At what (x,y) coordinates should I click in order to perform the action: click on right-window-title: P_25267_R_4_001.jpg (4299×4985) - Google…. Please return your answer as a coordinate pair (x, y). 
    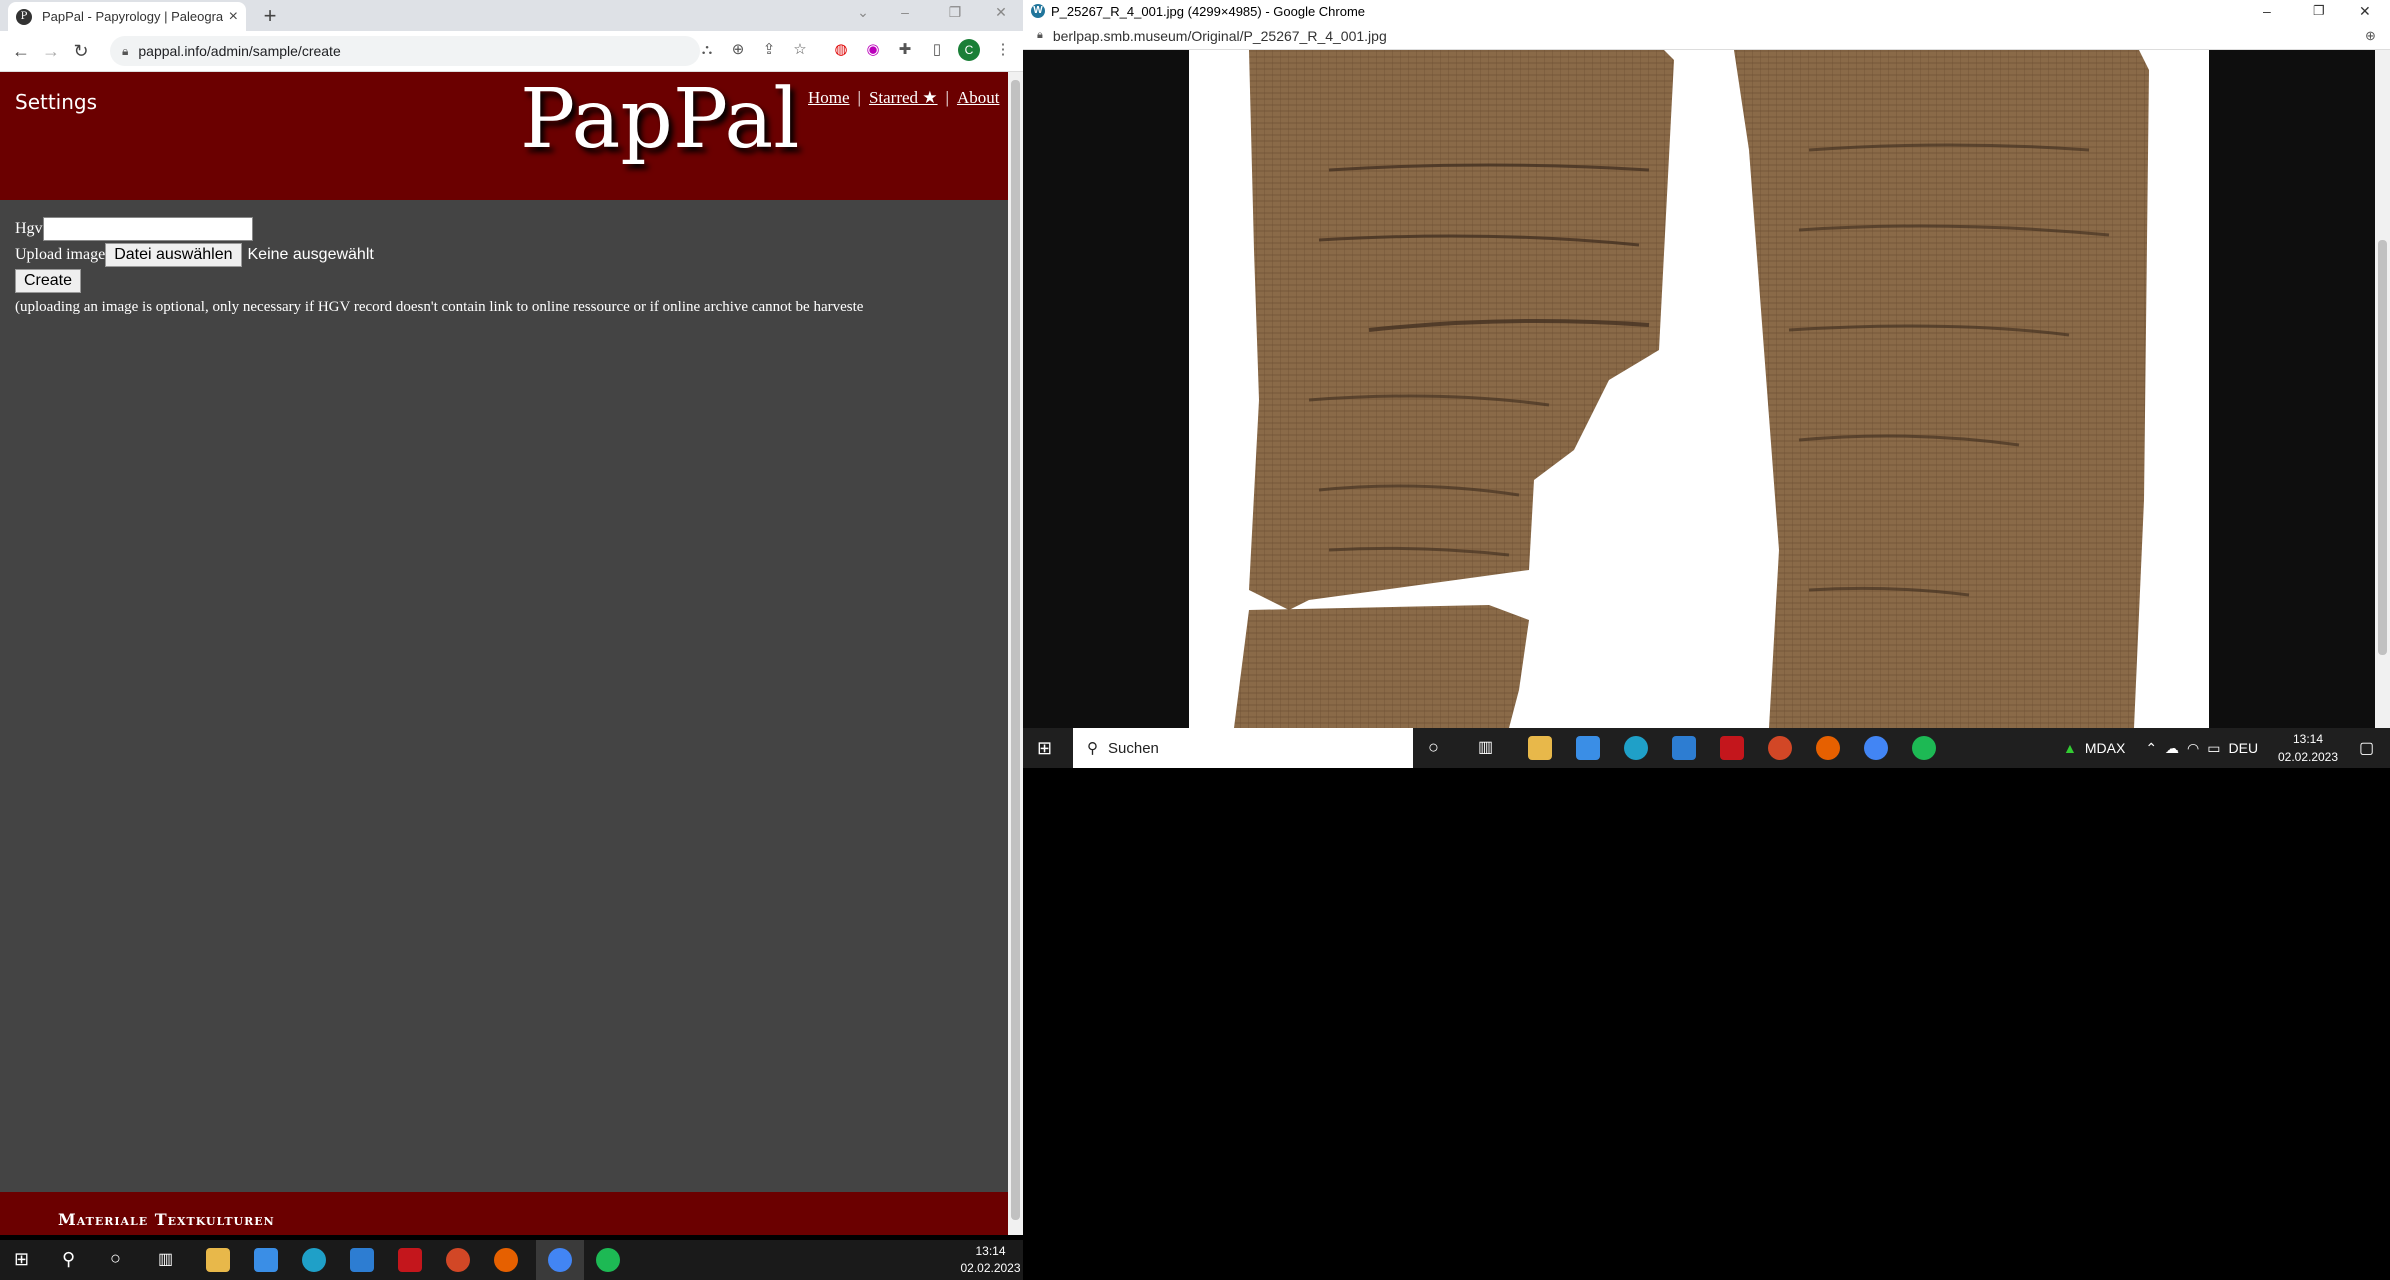
    Looking at the image, I should click on (1208, 11).